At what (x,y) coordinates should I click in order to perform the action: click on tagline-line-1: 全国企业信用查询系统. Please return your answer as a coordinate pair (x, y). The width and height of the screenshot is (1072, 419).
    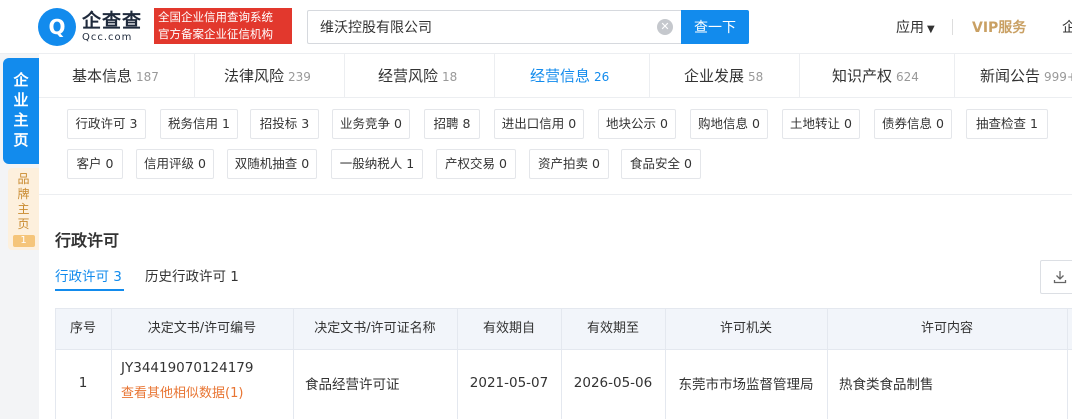
    Looking at the image, I should click on (215, 17).